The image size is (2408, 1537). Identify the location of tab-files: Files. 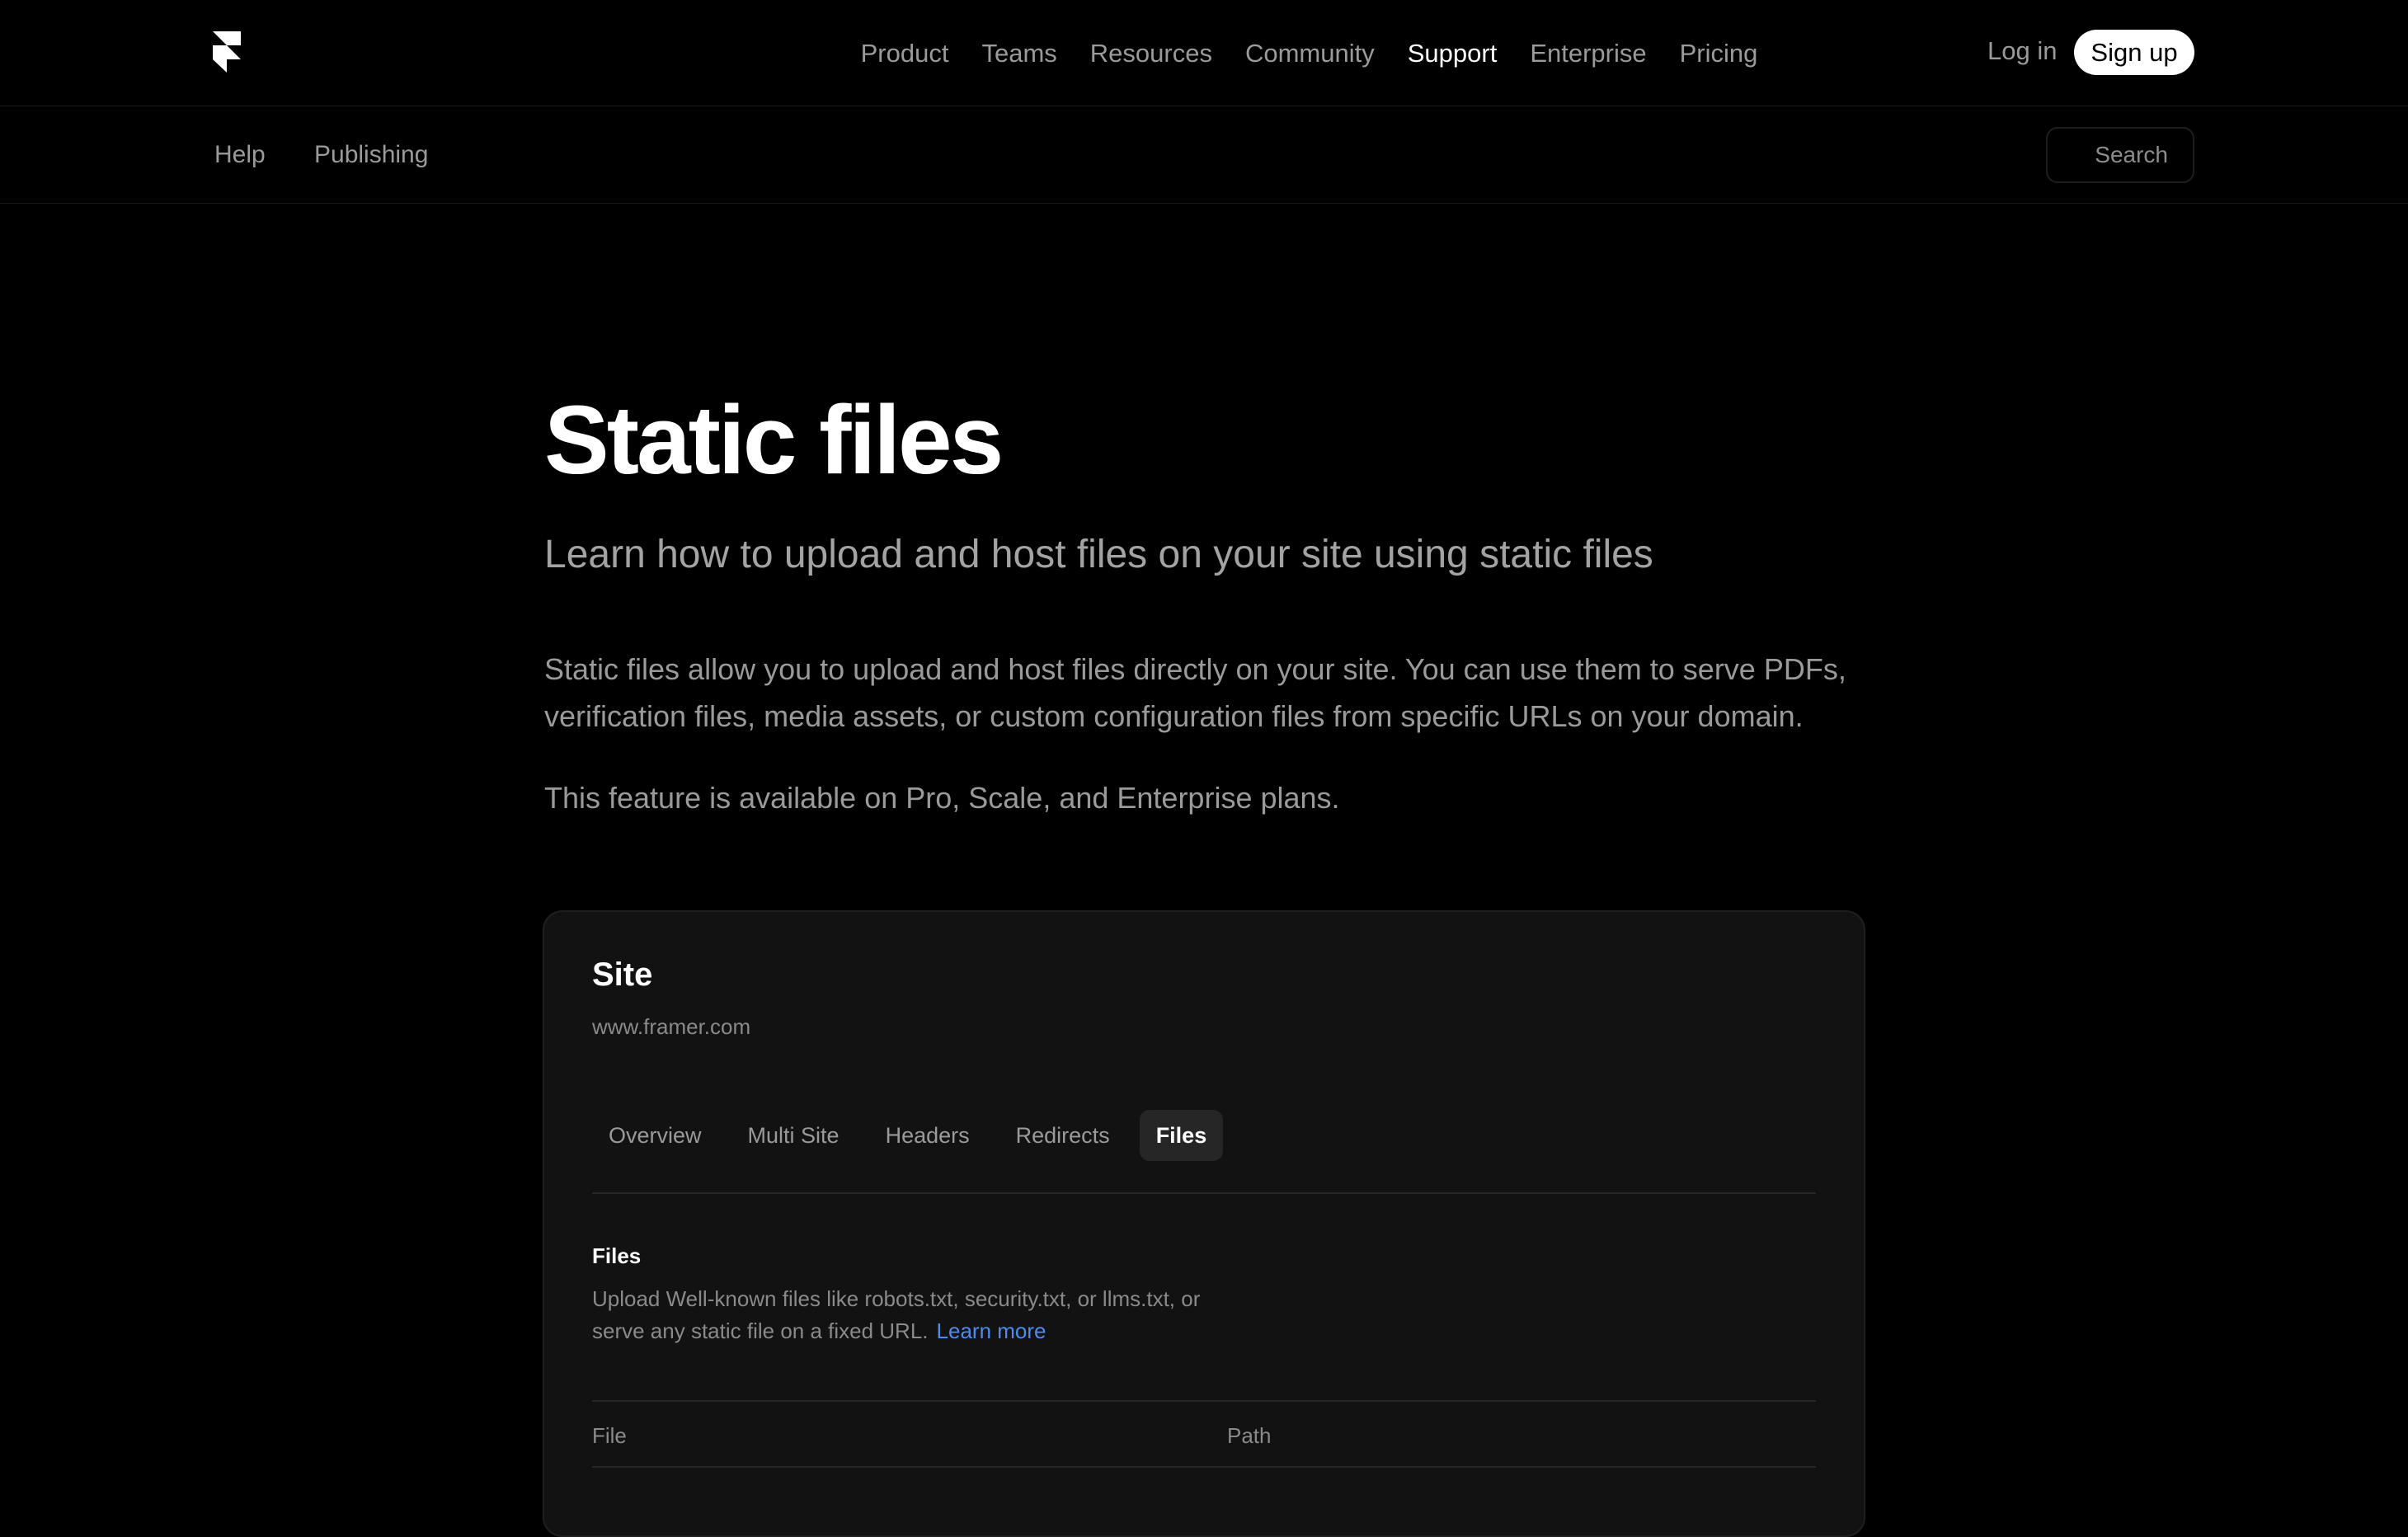
(1182, 1136).